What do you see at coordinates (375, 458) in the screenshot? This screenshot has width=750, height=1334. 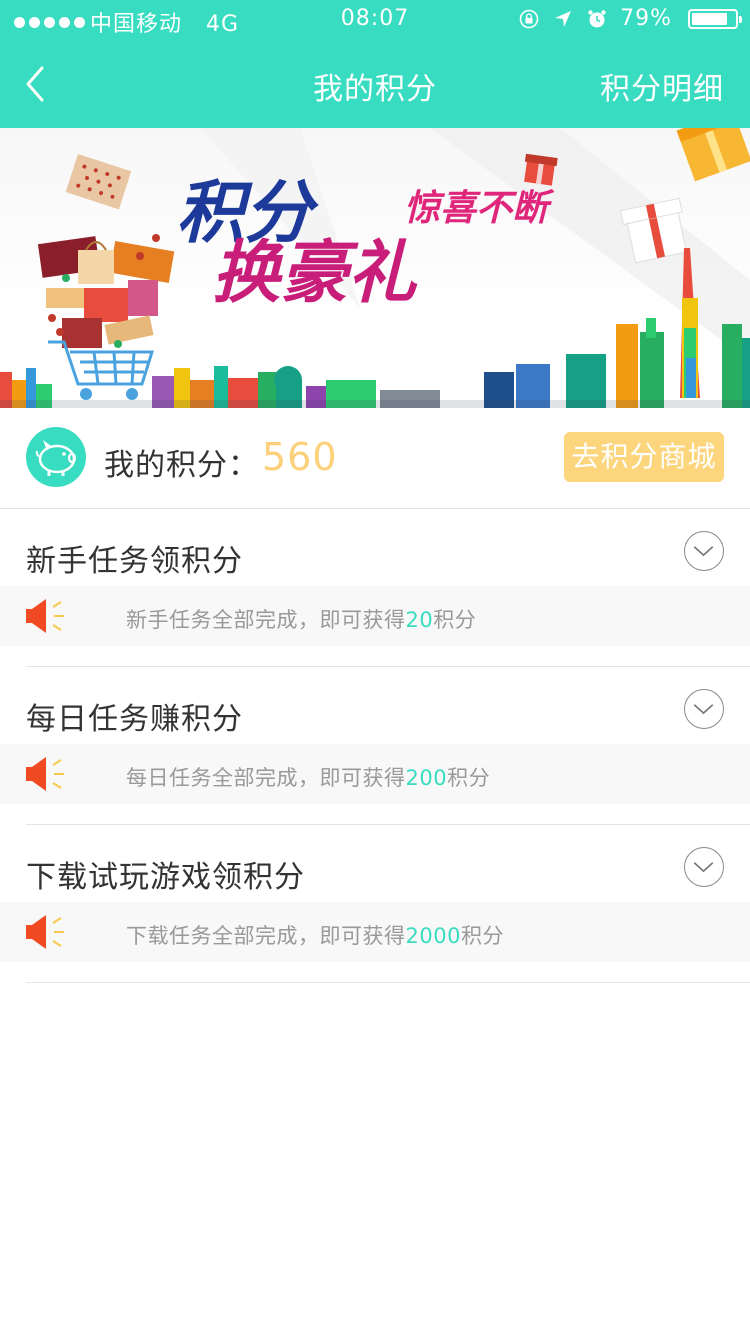 I see `my-points-row: 我的积分： 560 去积分商城` at bounding box center [375, 458].